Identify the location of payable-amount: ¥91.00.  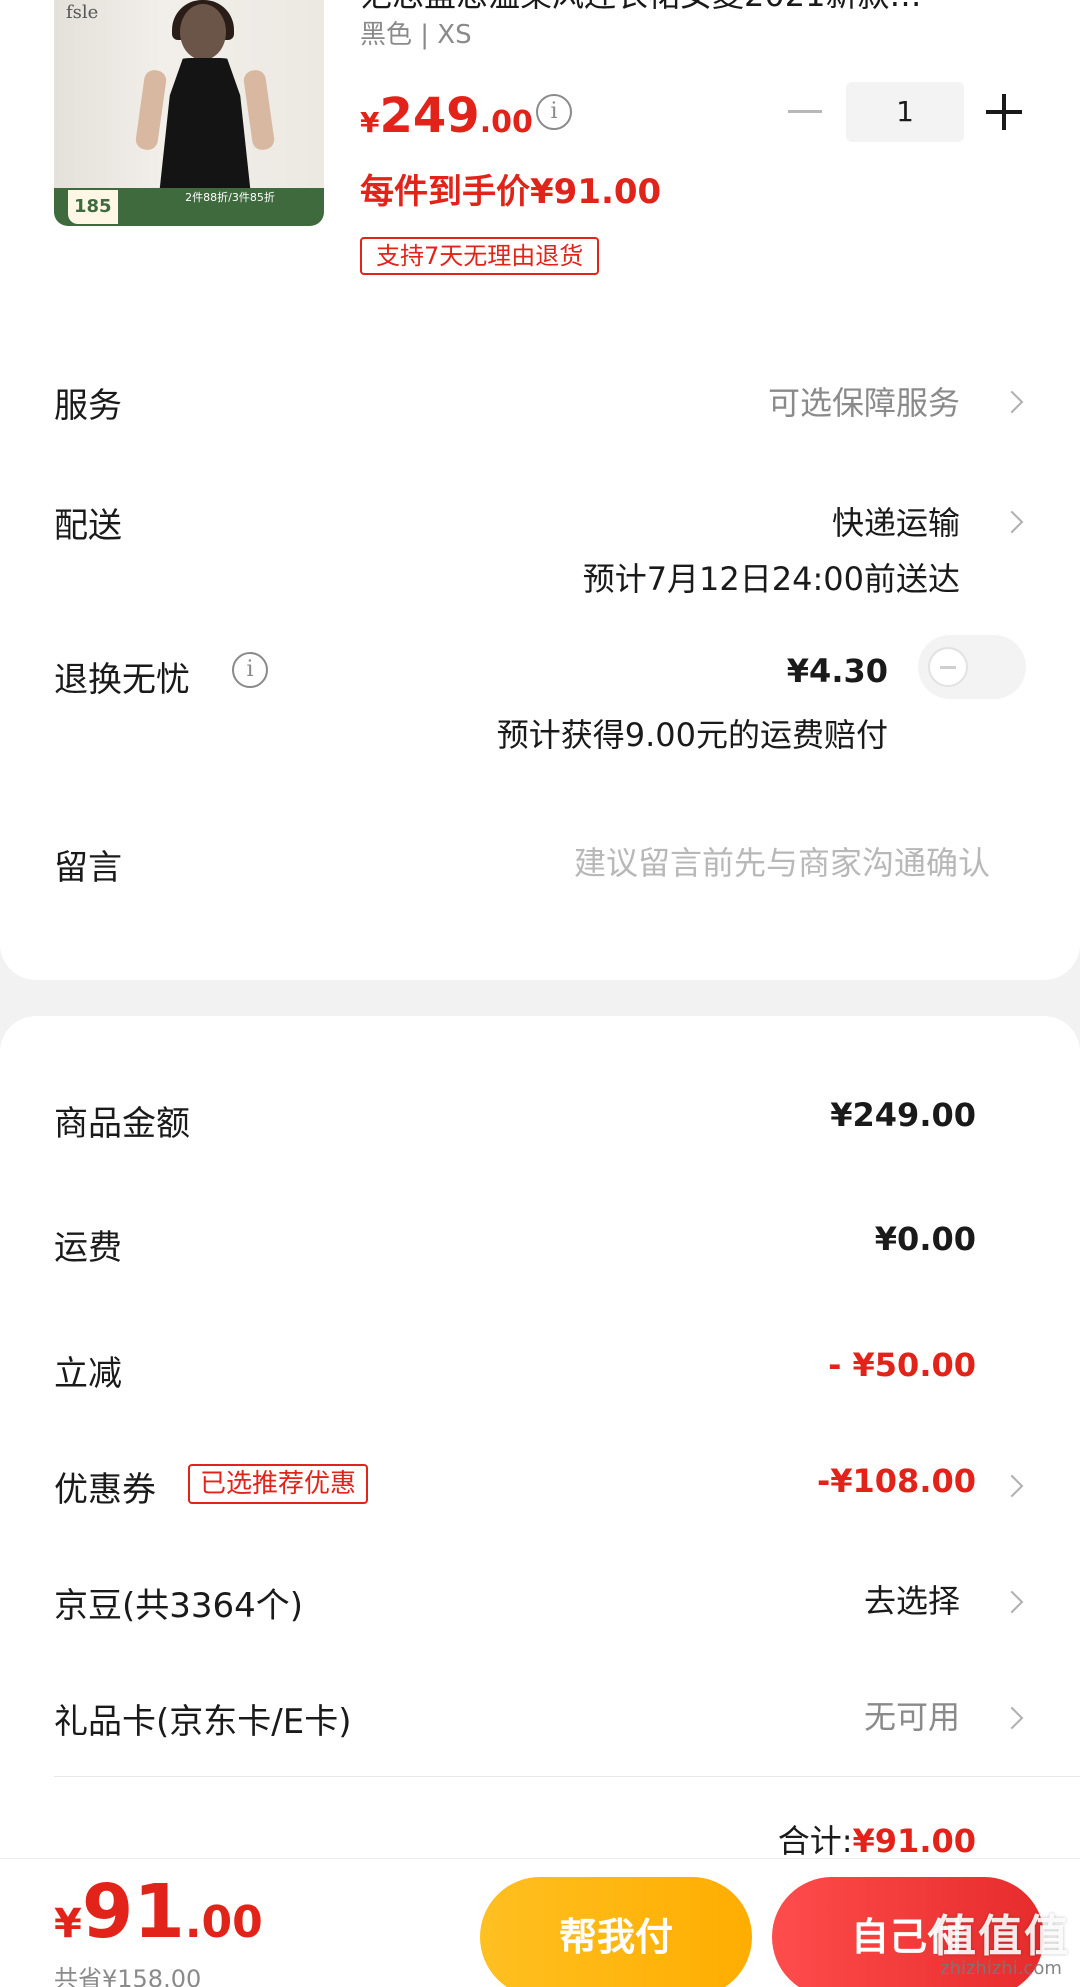
(158, 1912).